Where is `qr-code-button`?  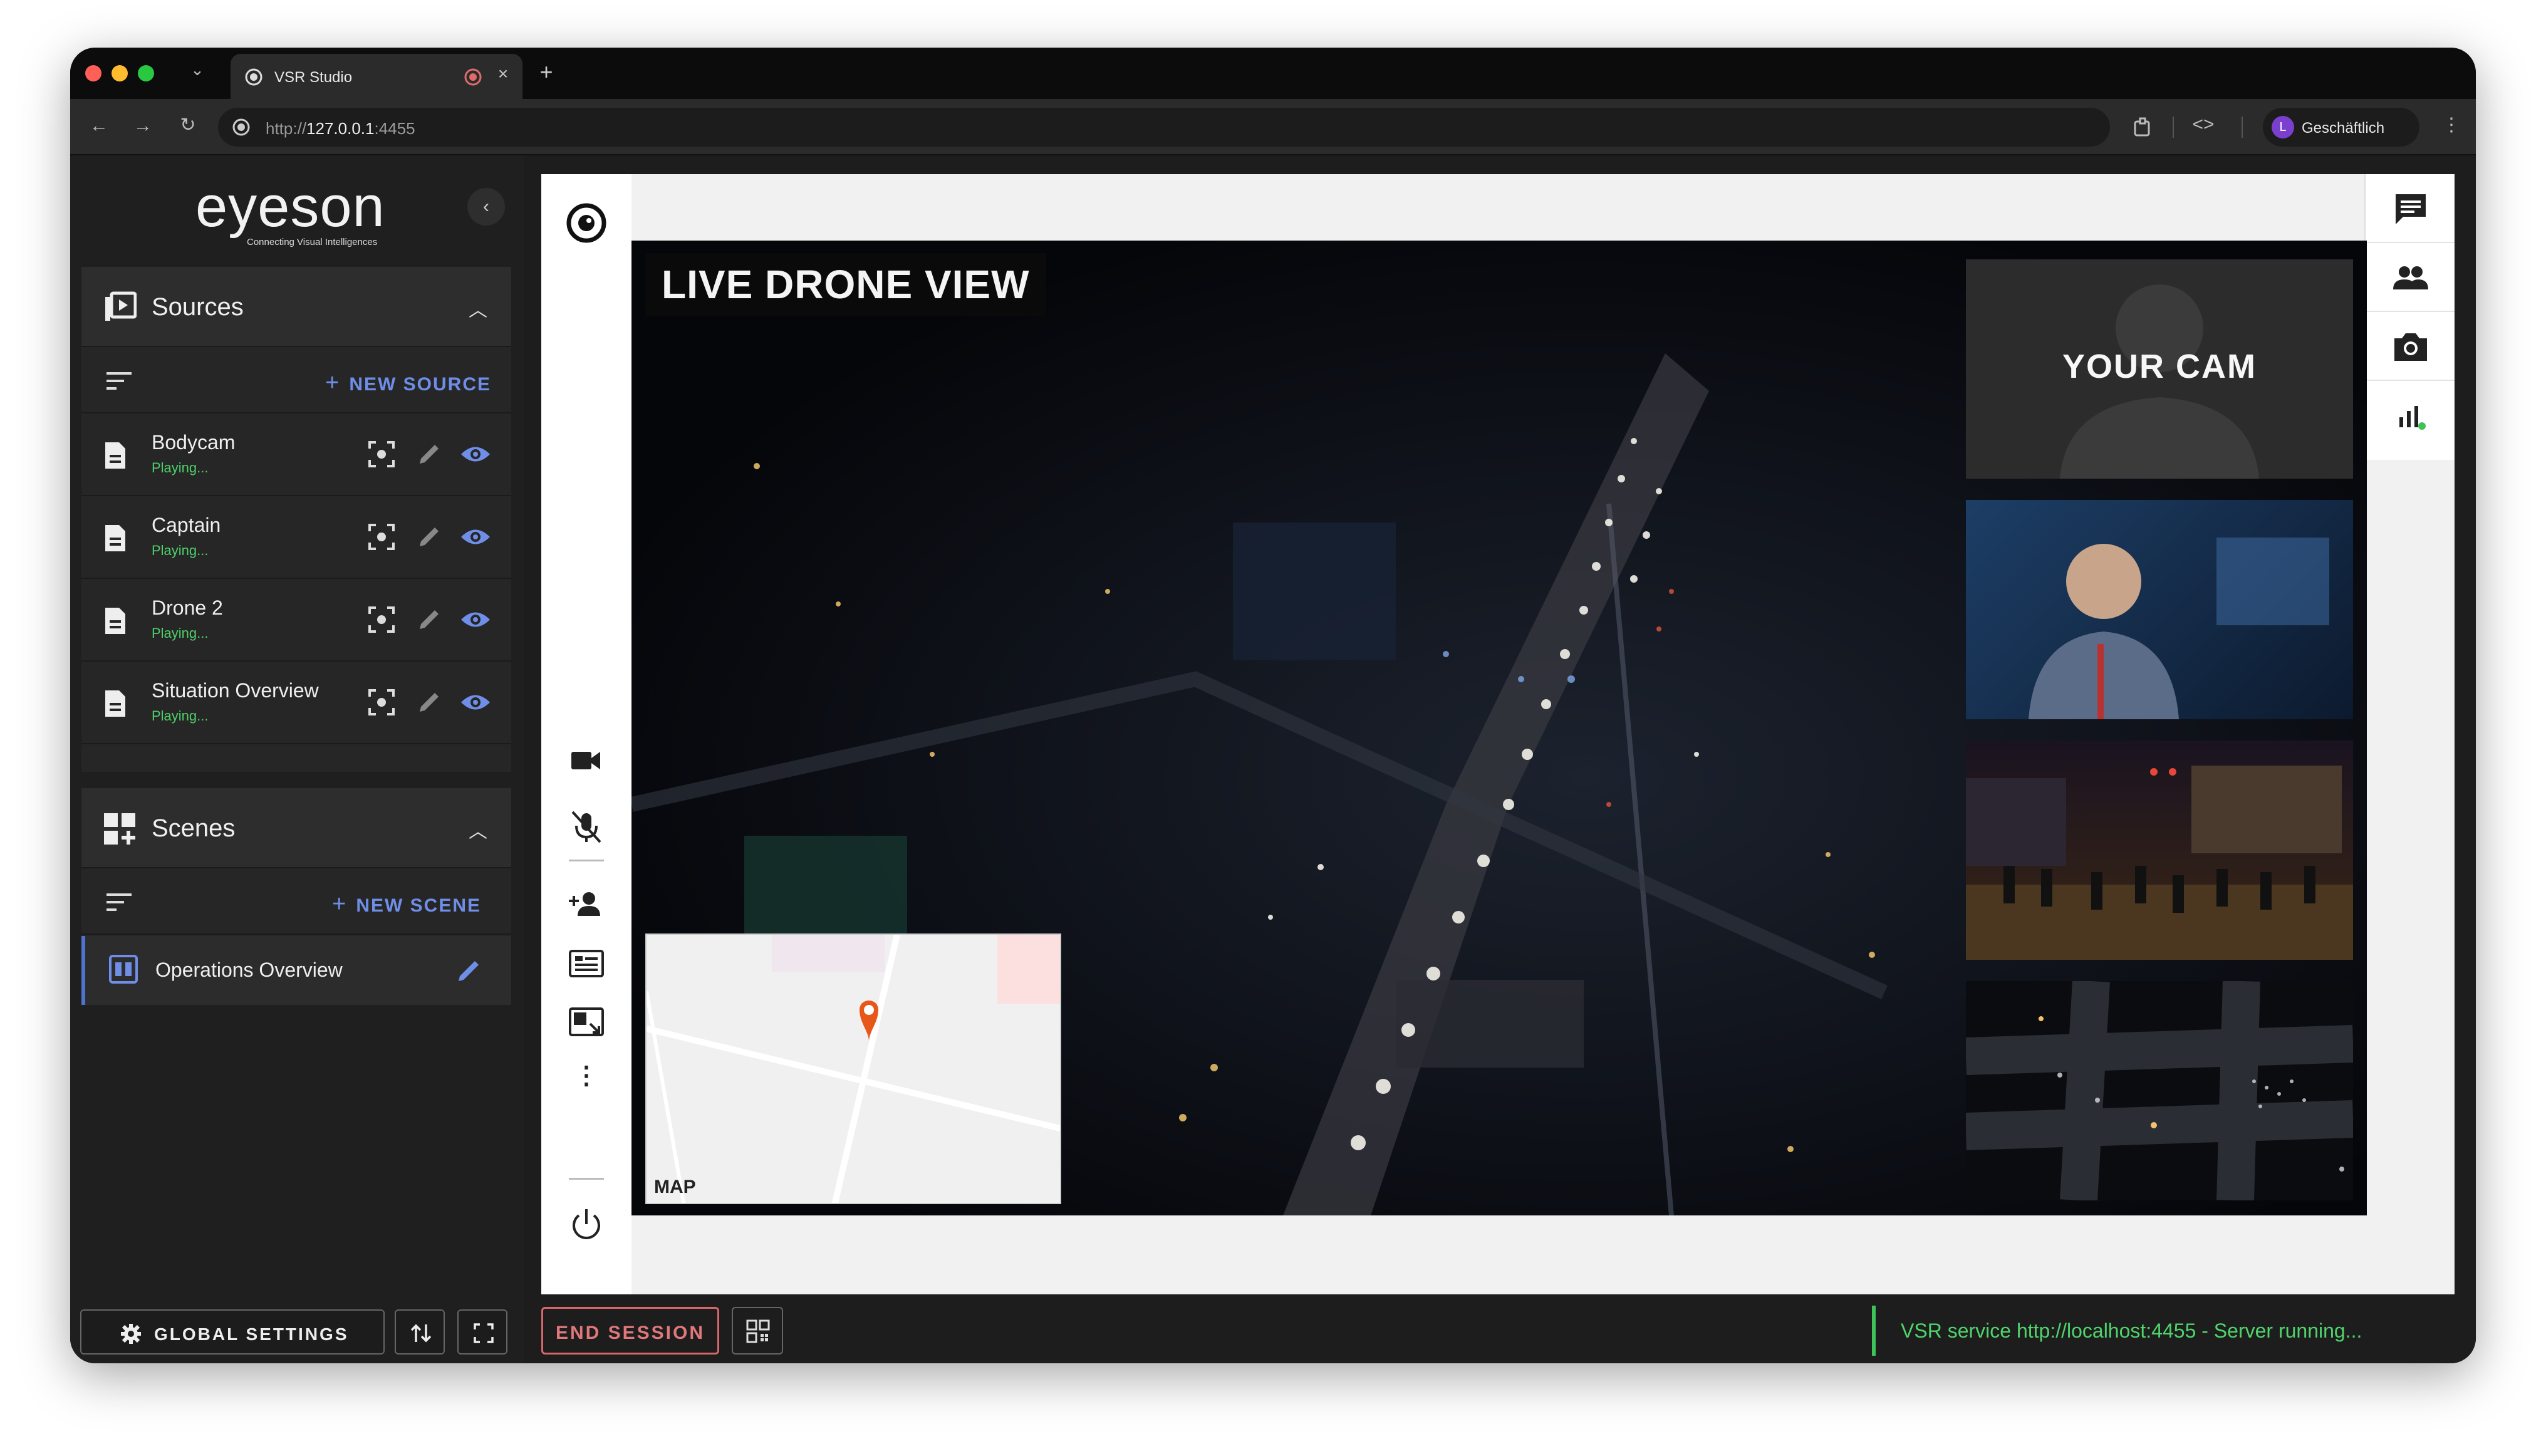 qr-code-button is located at coordinates (757, 1331).